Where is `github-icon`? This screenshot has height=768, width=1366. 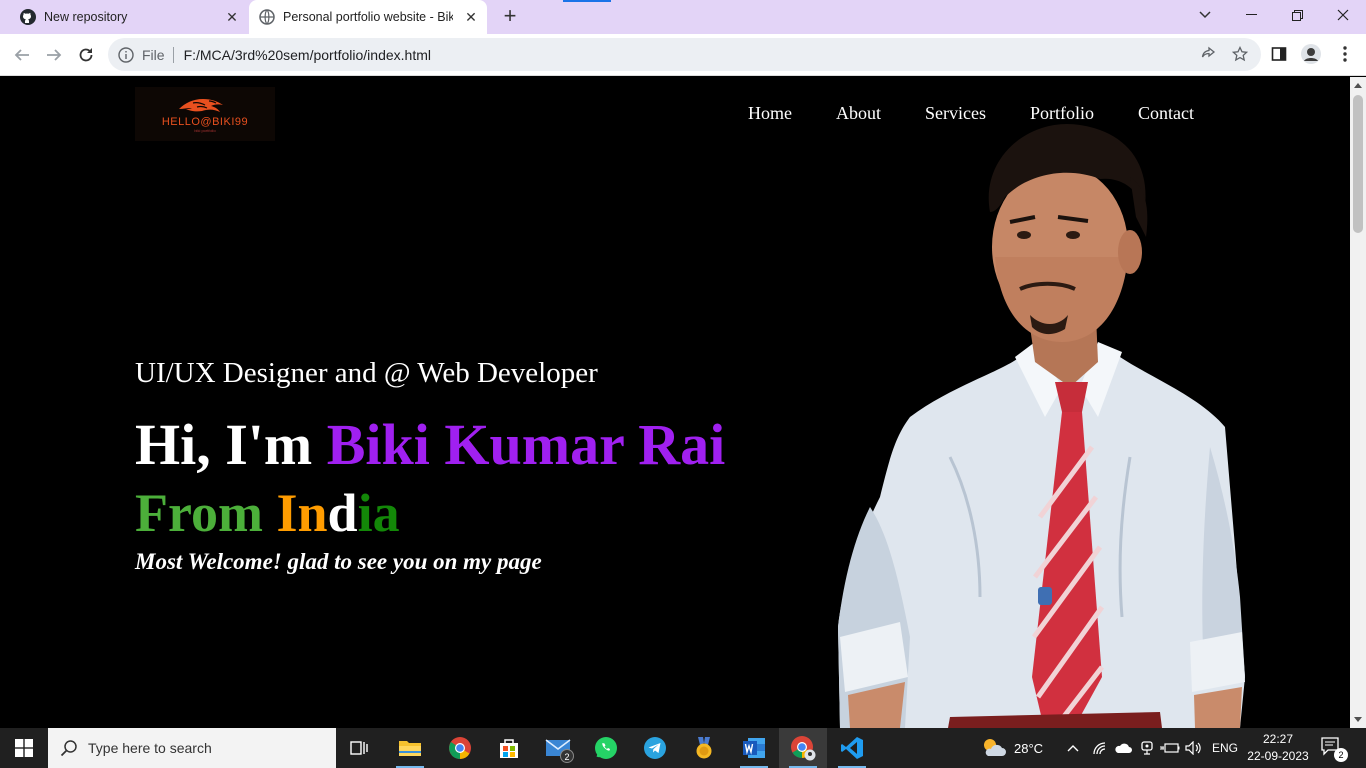 github-icon is located at coordinates (28, 17).